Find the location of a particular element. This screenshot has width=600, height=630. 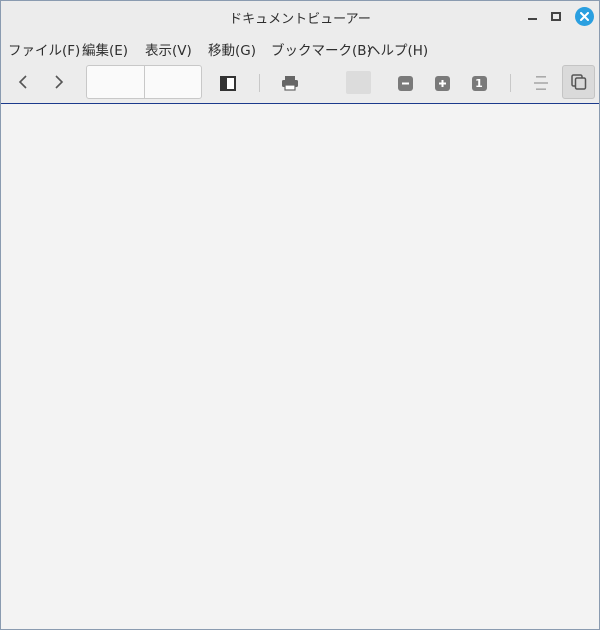

zoom-in-icon is located at coordinates (442, 83).